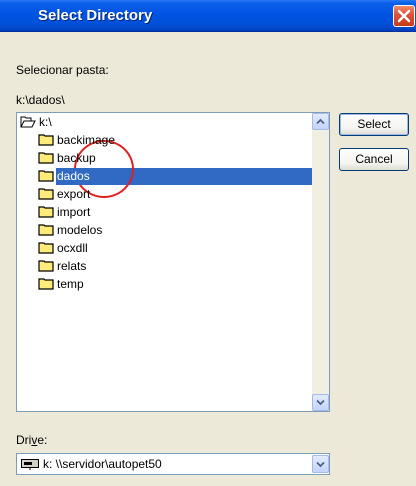 The width and height of the screenshot is (416, 486). I want to click on vertical-scrollbar, so click(320, 262).